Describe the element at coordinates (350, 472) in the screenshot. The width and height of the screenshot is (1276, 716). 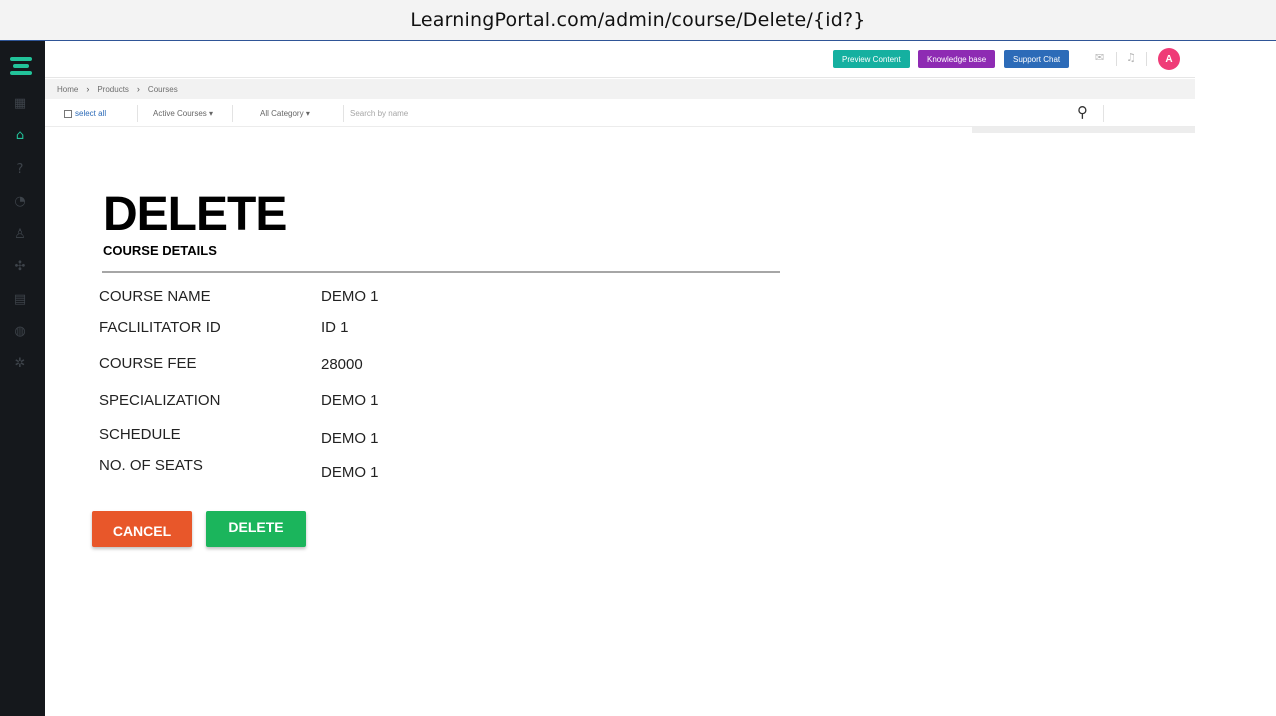
I see `seats-value: DEMO 1` at that location.